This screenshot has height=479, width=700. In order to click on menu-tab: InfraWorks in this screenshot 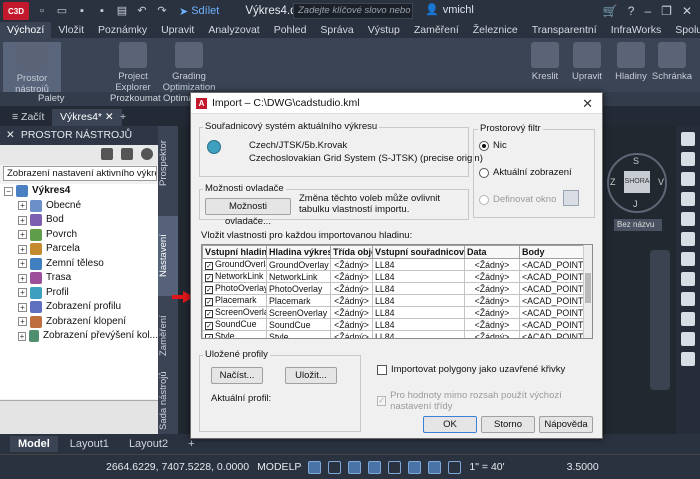, I will do `click(636, 30)`.